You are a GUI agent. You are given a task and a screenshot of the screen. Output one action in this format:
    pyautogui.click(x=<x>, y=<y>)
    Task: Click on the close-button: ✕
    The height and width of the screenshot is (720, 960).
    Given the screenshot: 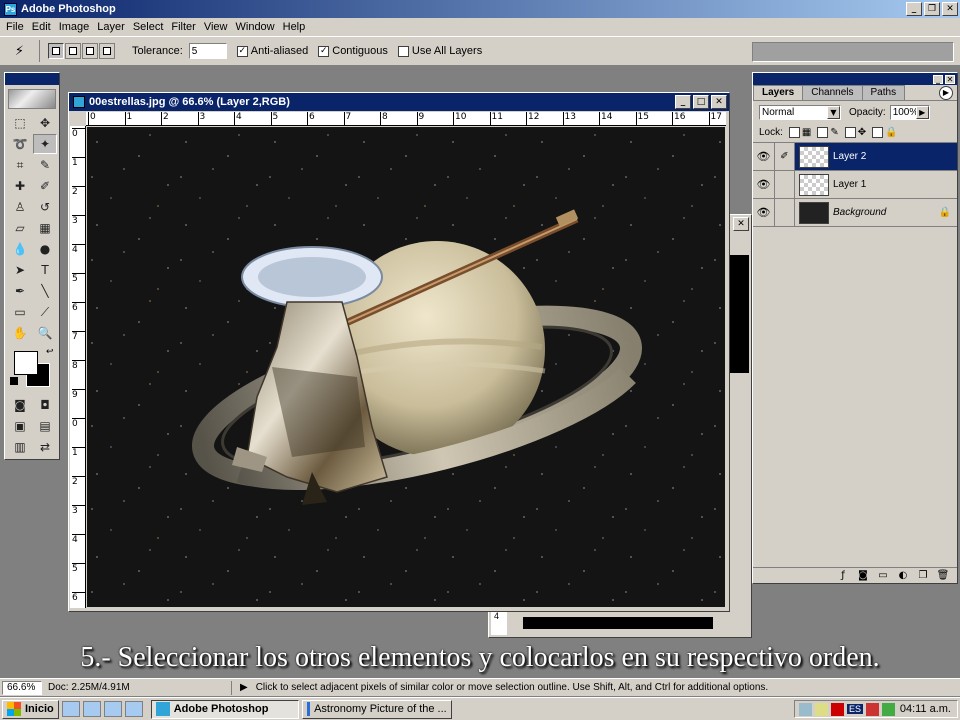 What is the action you would take?
    pyautogui.click(x=950, y=9)
    